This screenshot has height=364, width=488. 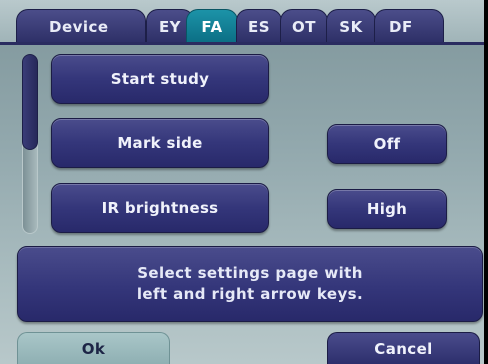 What do you see at coordinates (250, 273) in the screenshot?
I see `help-message-line1: Select settings page with` at bounding box center [250, 273].